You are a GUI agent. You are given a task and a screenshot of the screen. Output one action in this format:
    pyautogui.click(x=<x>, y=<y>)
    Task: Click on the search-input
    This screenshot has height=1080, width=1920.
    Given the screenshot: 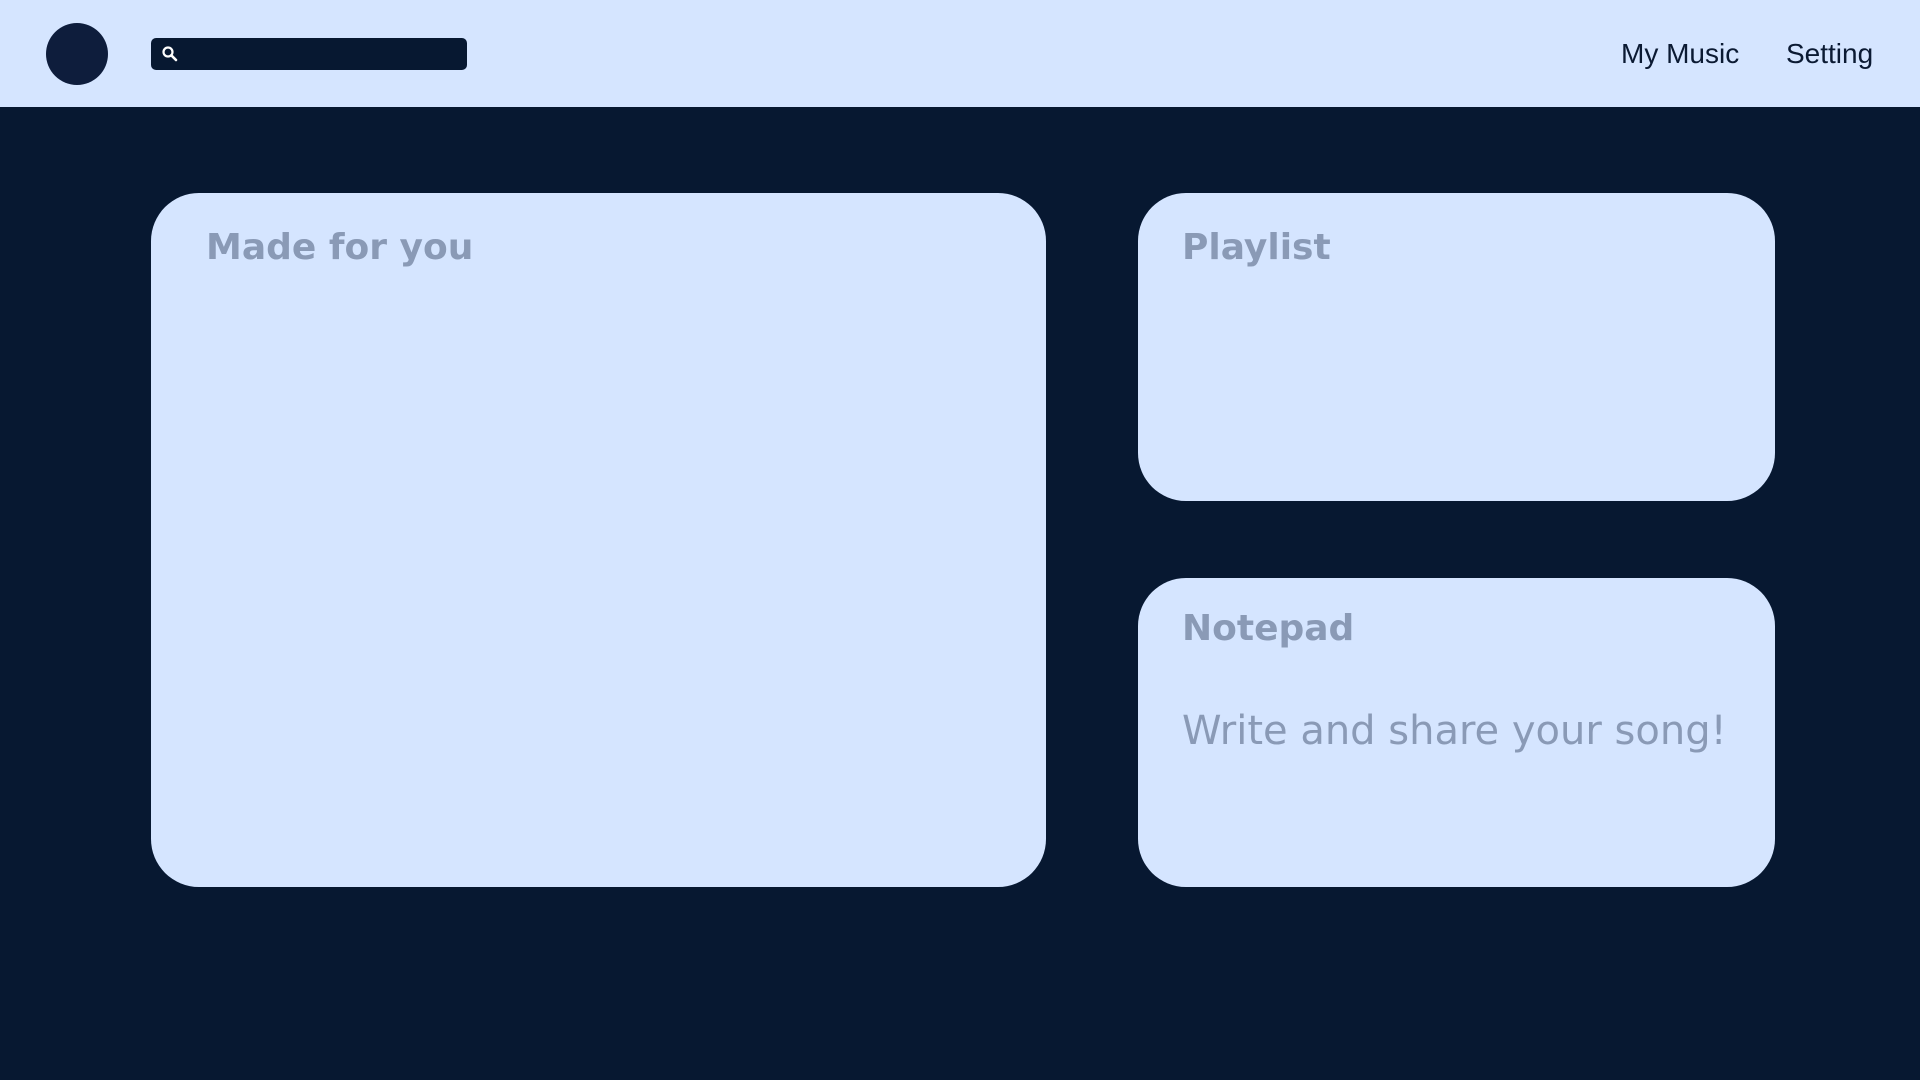 What is the action you would take?
    pyautogui.click(x=323, y=54)
    